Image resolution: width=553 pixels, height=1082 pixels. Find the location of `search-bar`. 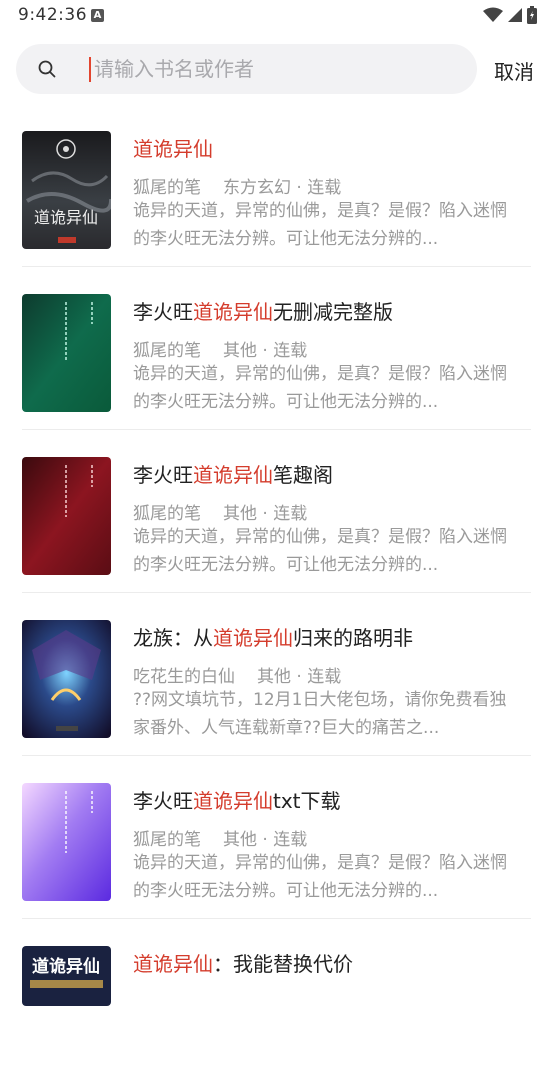

search-bar is located at coordinates (246, 69).